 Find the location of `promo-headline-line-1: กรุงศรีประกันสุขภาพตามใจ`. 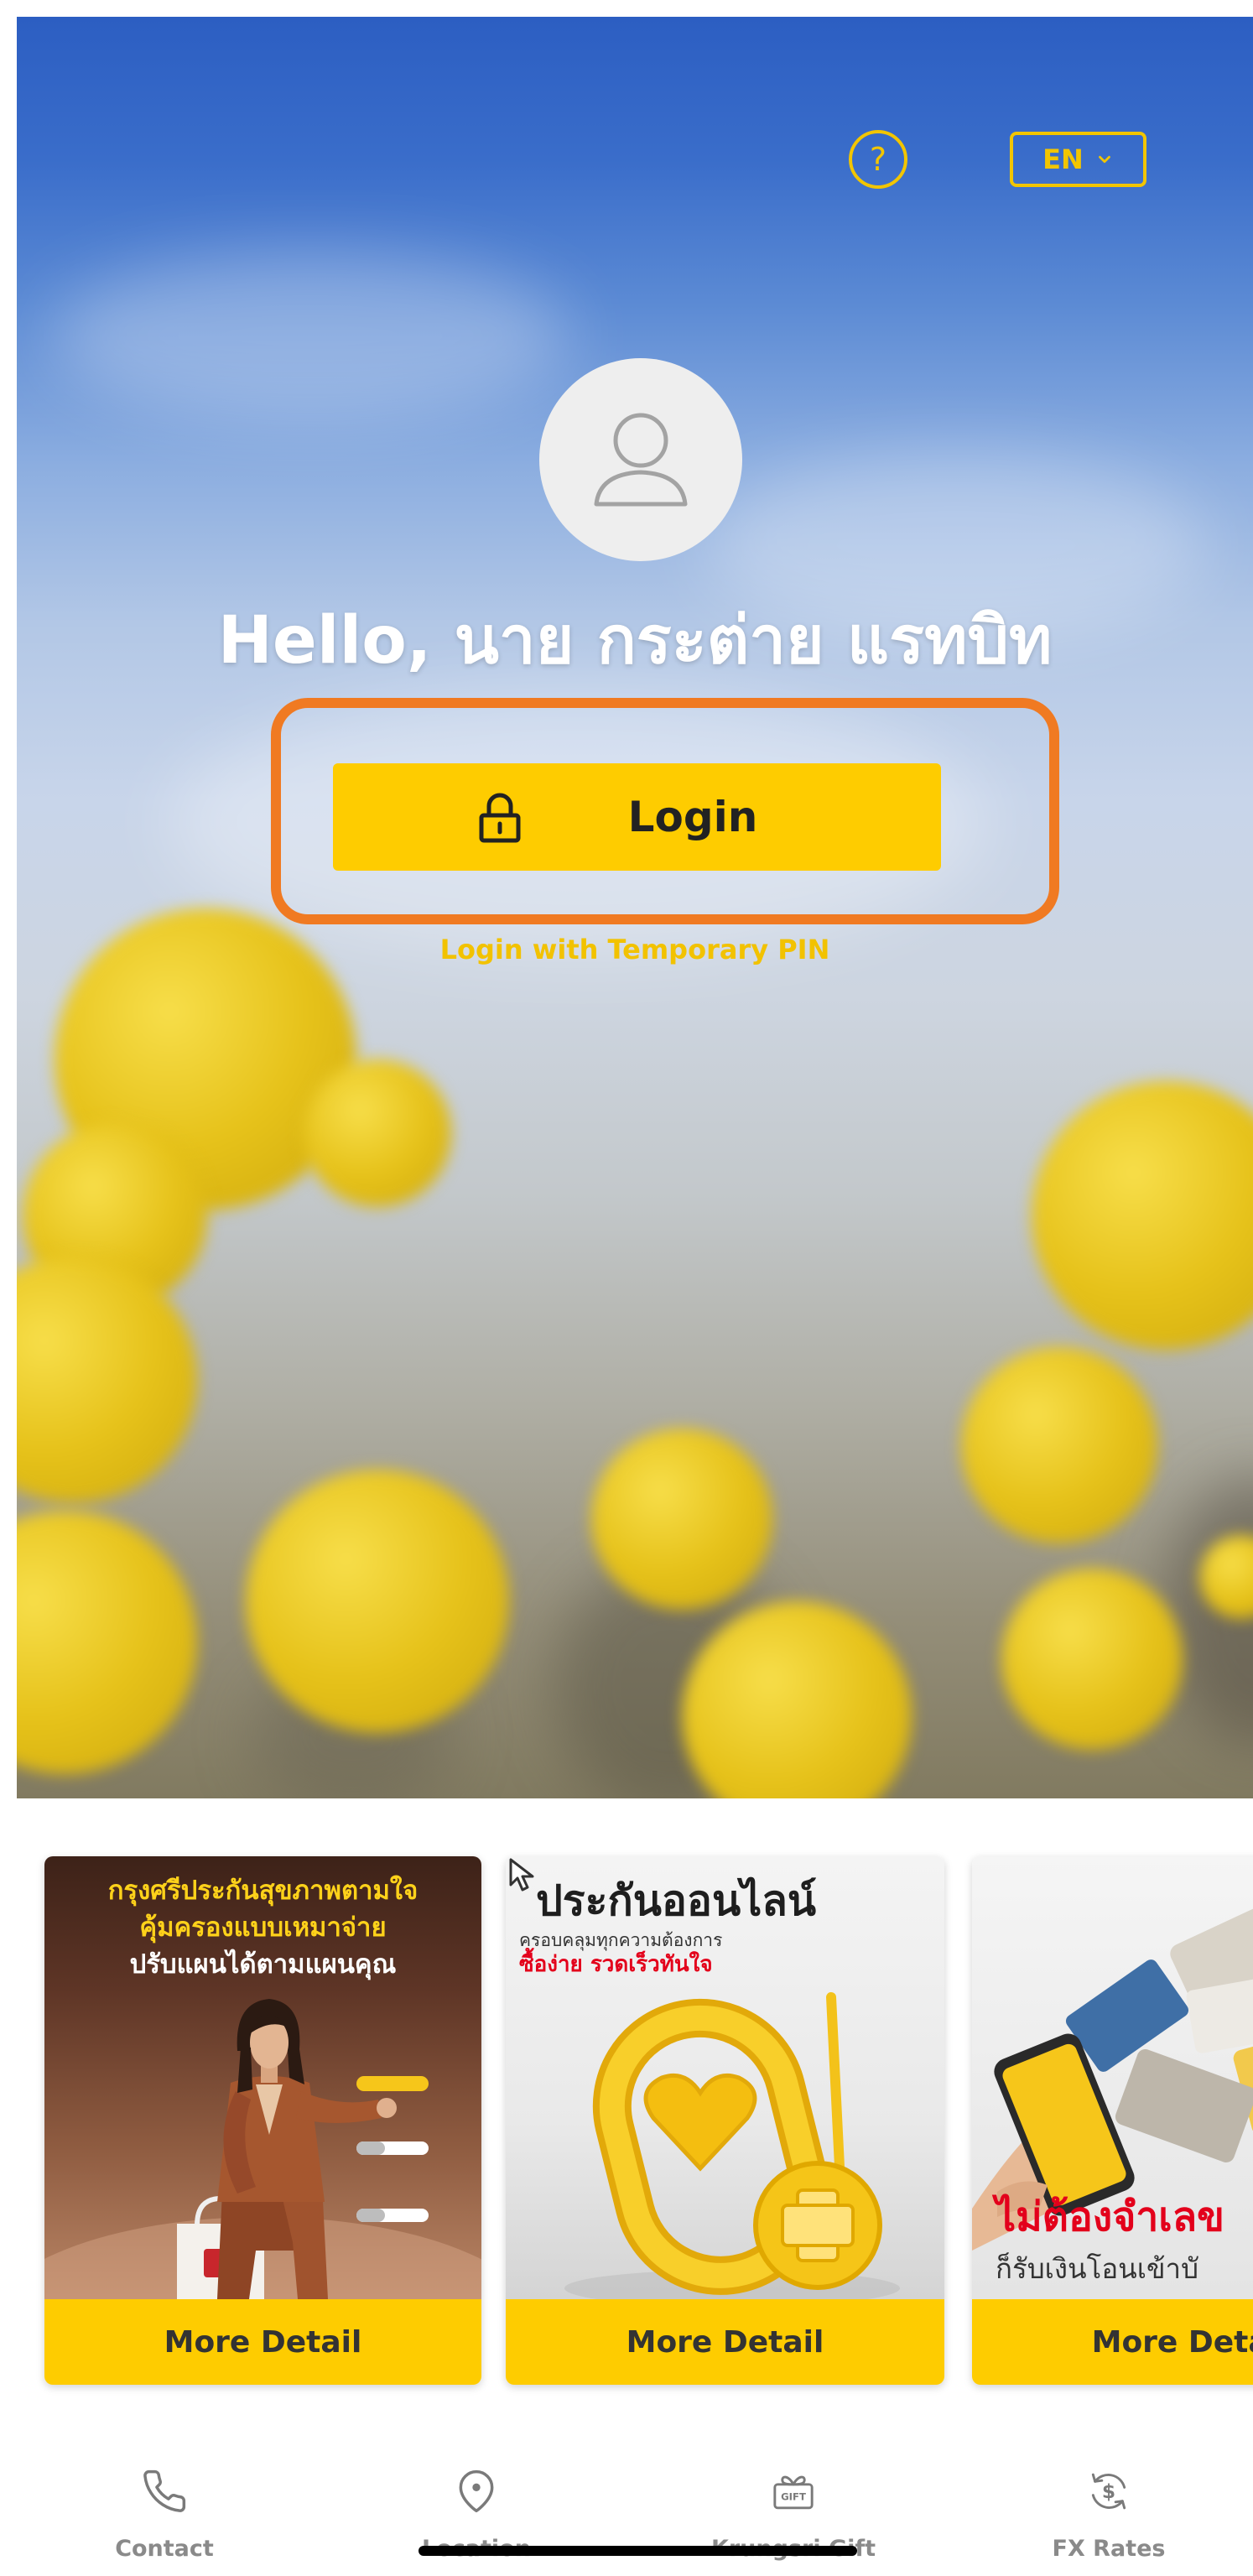

promo-headline-line-1: กรุงศรีประกันสุขภาพตามใจ is located at coordinates (263, 1891).